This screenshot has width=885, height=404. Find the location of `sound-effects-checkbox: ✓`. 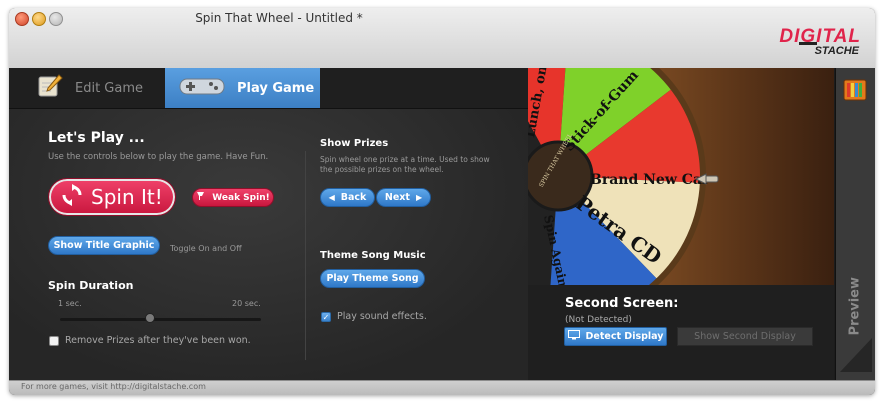

sound-effects-checkbox: ✓ is located at coordinates (326, 317).